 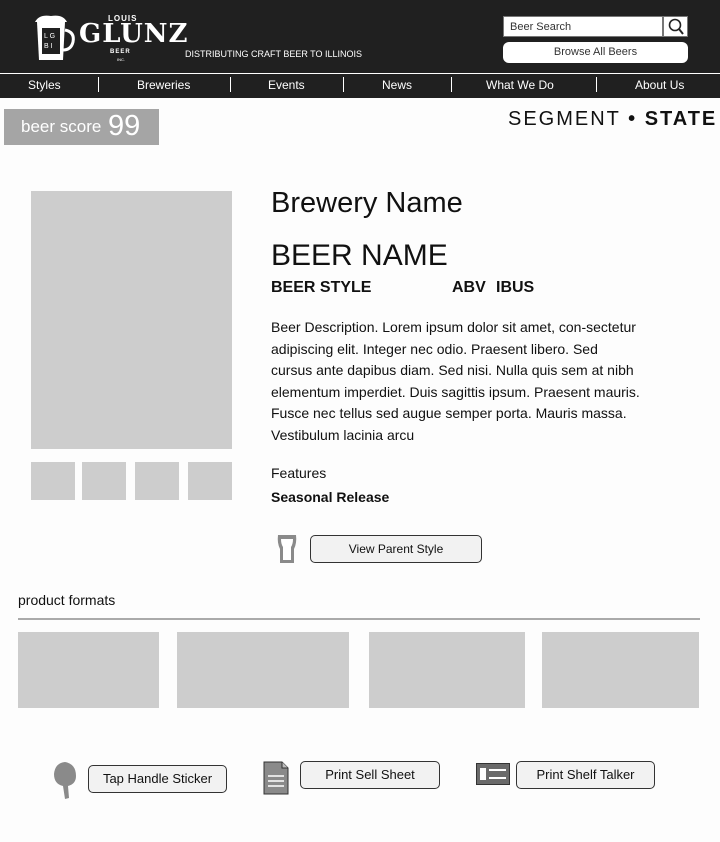 I want to click on logo-glunz-text: GLUNZ, so click(x=134, y=34).